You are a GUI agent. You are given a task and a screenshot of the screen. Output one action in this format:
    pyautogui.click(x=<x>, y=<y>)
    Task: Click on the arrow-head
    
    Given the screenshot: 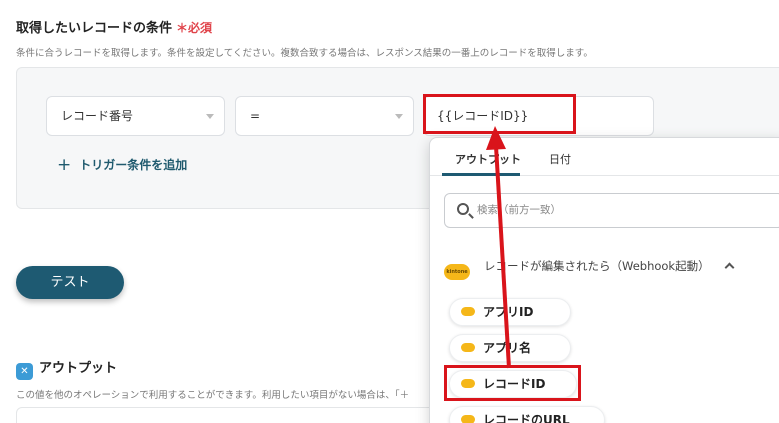 What is the action you would take?
    pyautogui.click(x=496, y=138)
    